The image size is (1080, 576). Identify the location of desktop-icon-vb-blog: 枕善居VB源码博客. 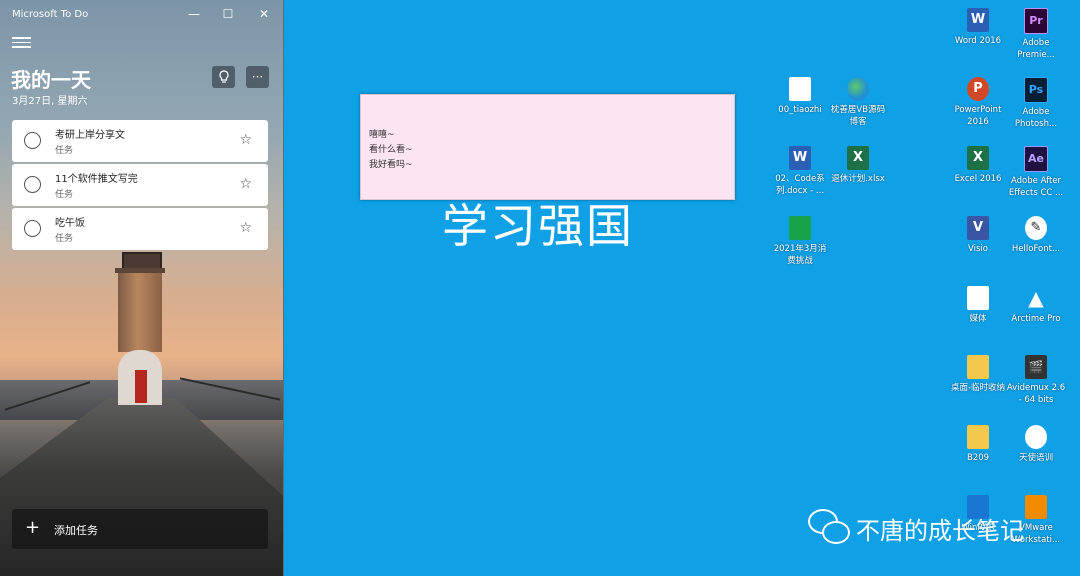
(858, 102).